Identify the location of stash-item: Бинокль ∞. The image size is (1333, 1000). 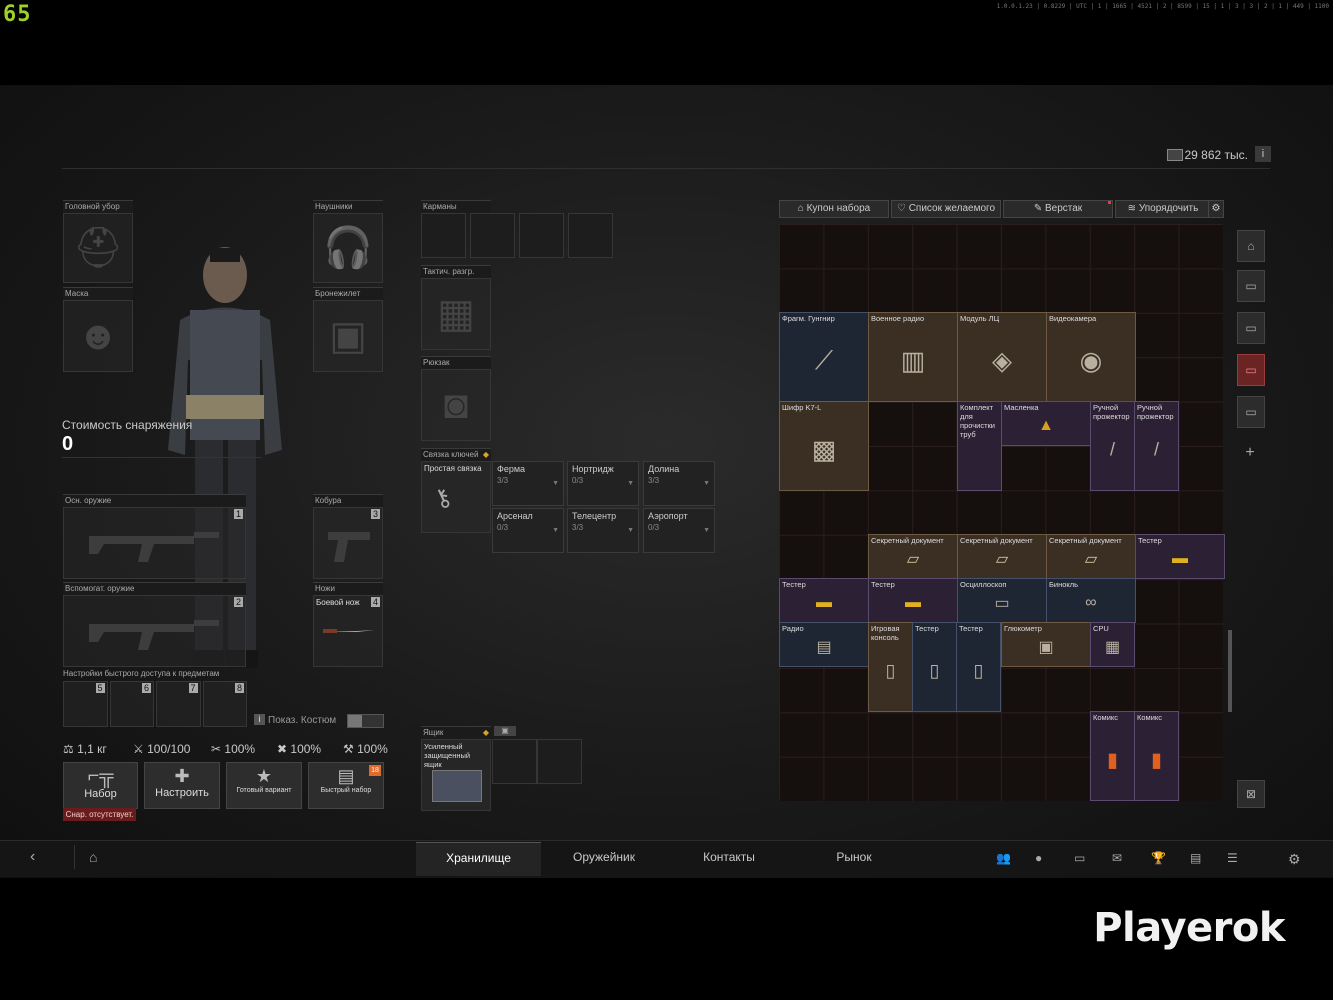
(1091, 600).